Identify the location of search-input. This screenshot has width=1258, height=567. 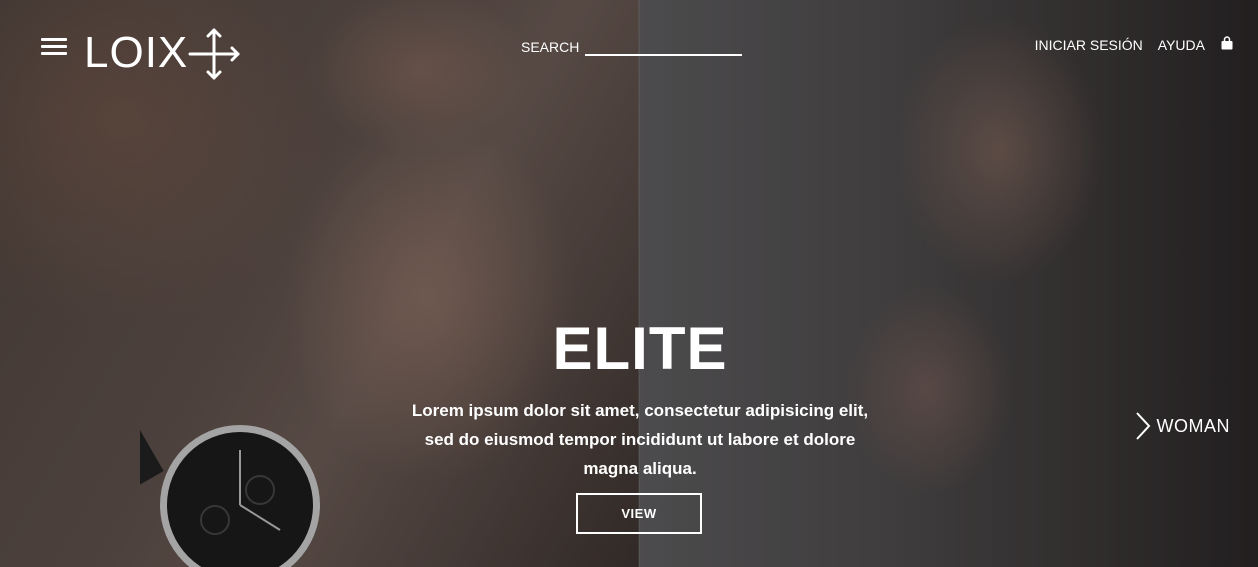
(664, 45).